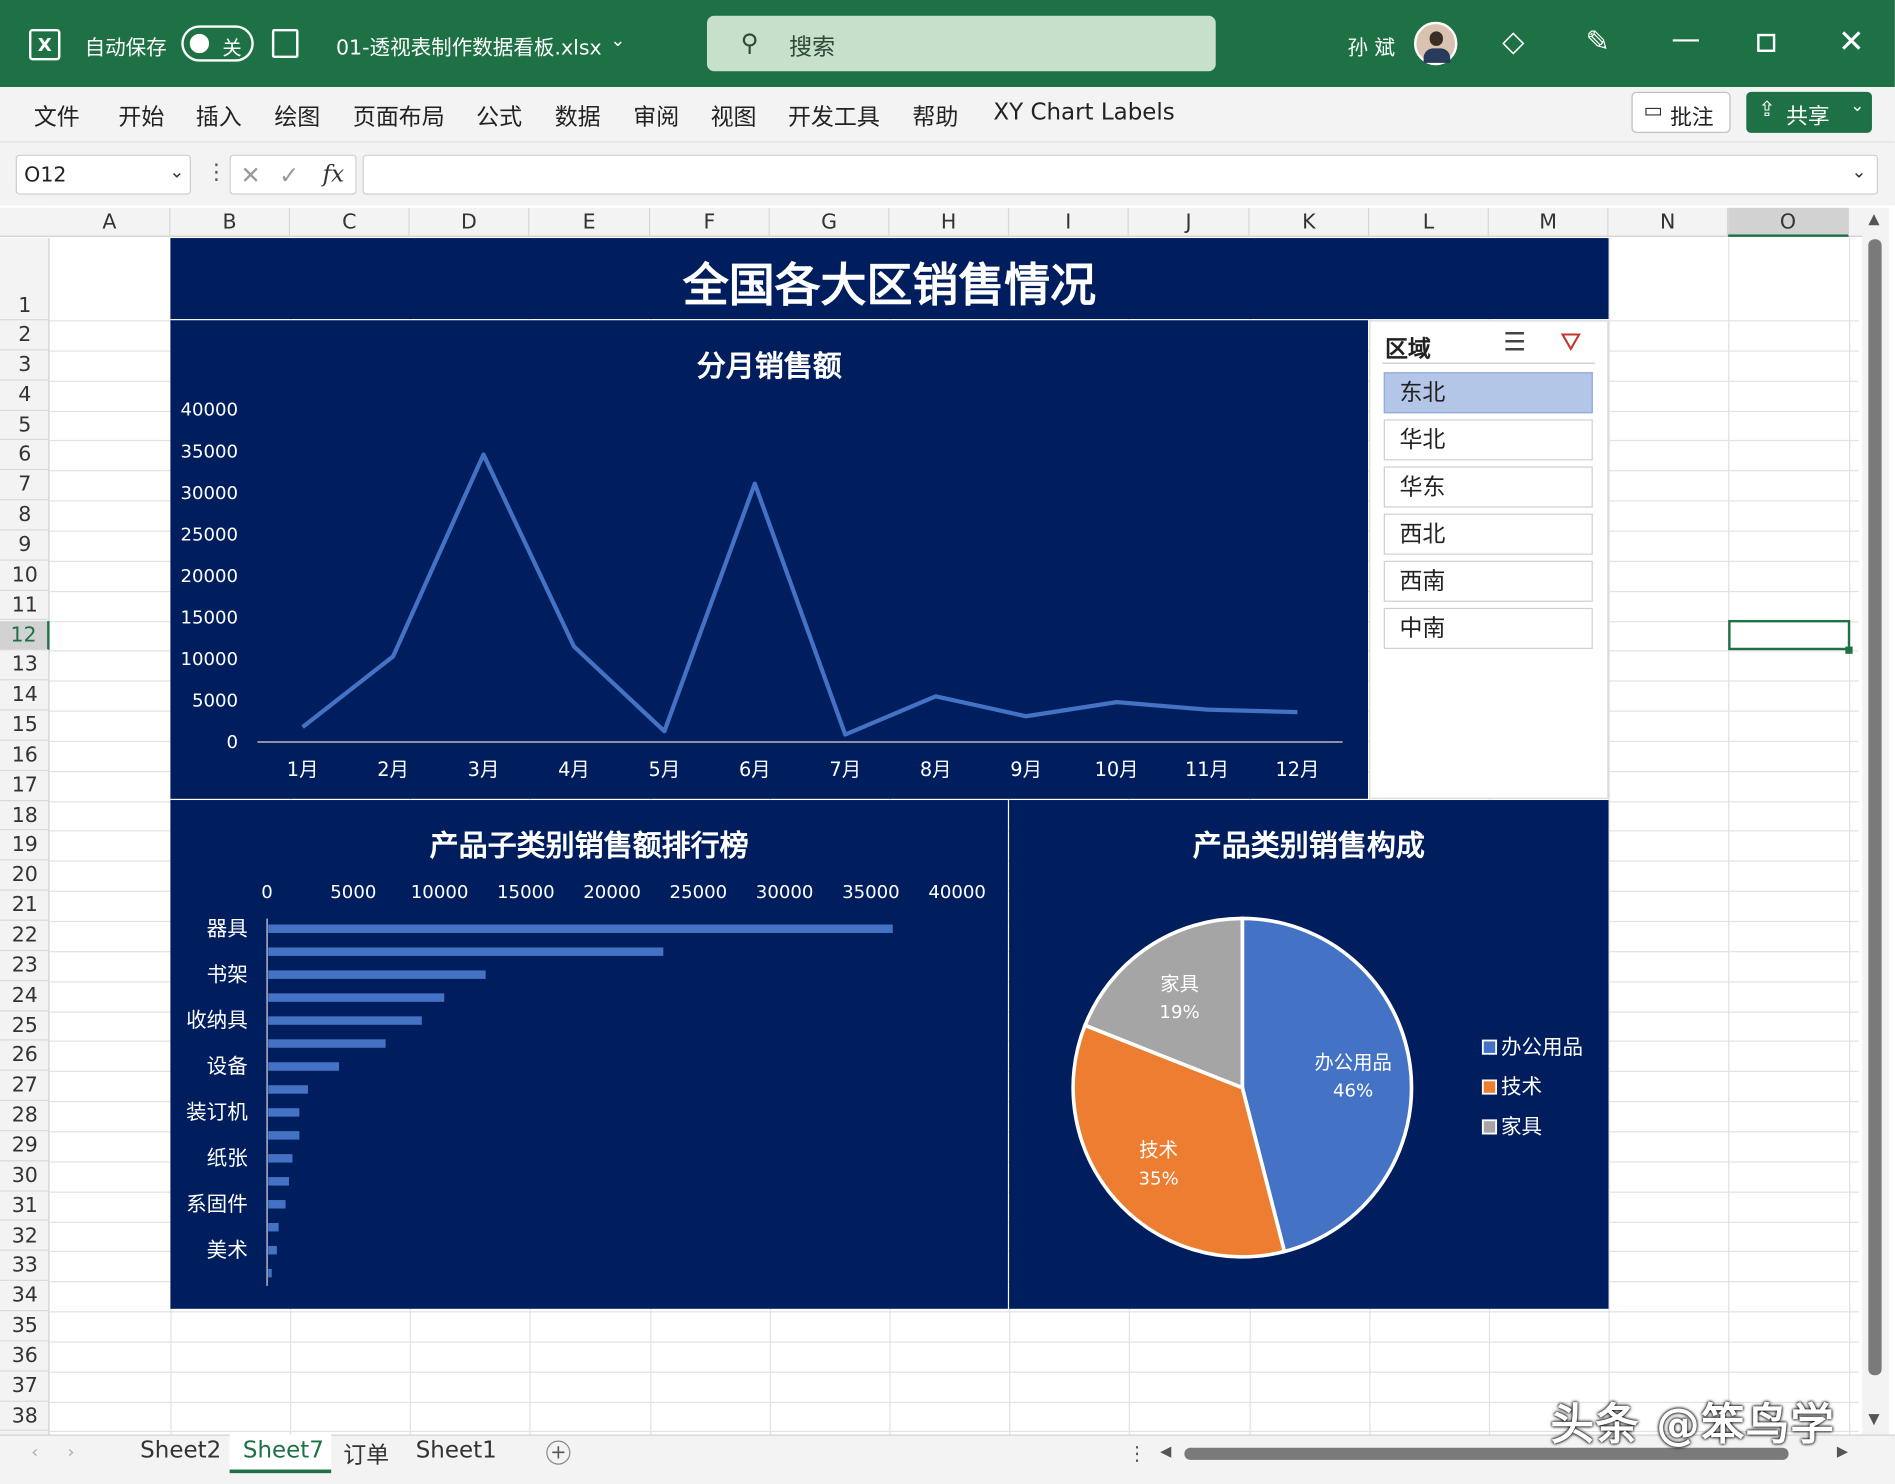  Describe the element at coordinates (834, 115) in the screenshot. I see `tab-developer: 开发工具` at that location.